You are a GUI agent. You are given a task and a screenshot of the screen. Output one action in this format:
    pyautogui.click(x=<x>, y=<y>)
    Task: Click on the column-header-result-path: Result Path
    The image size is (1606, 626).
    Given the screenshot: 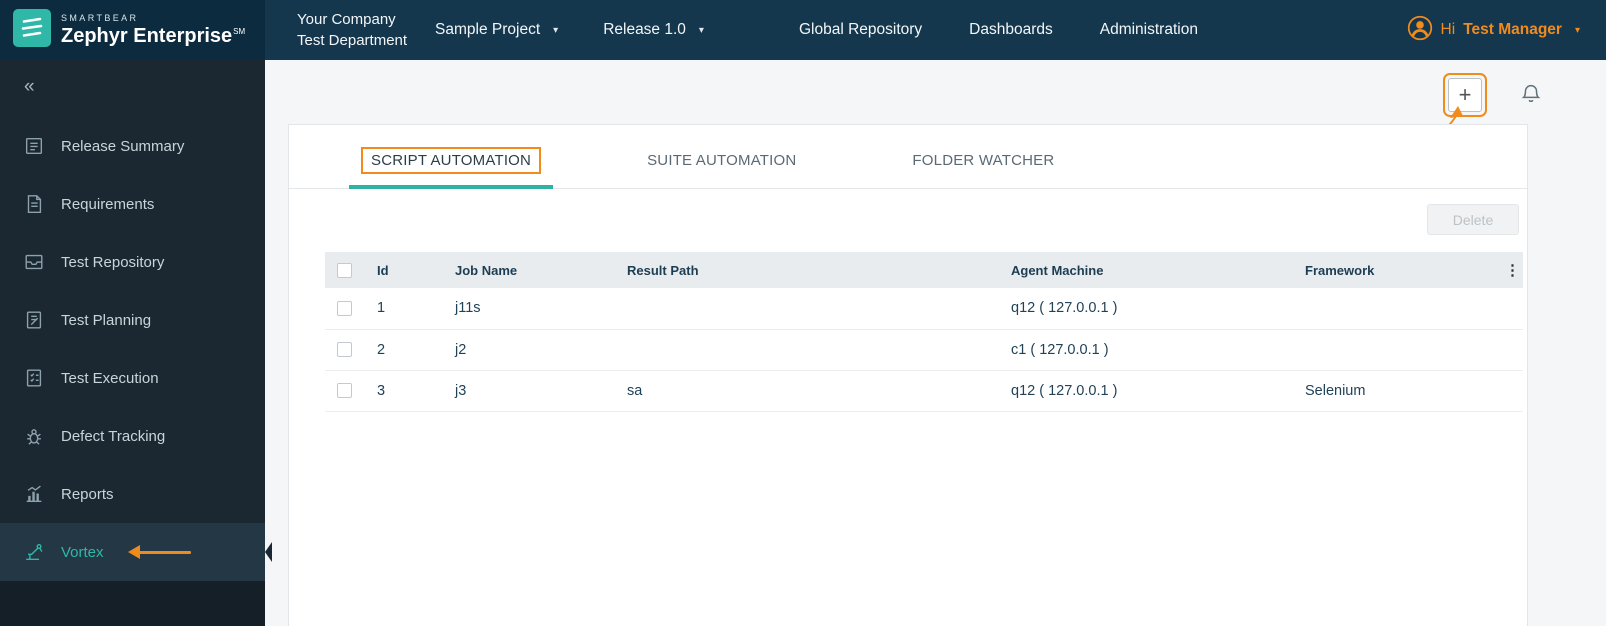 What is the action you would take?
    pyautogui.click(x=811, y=270)
    